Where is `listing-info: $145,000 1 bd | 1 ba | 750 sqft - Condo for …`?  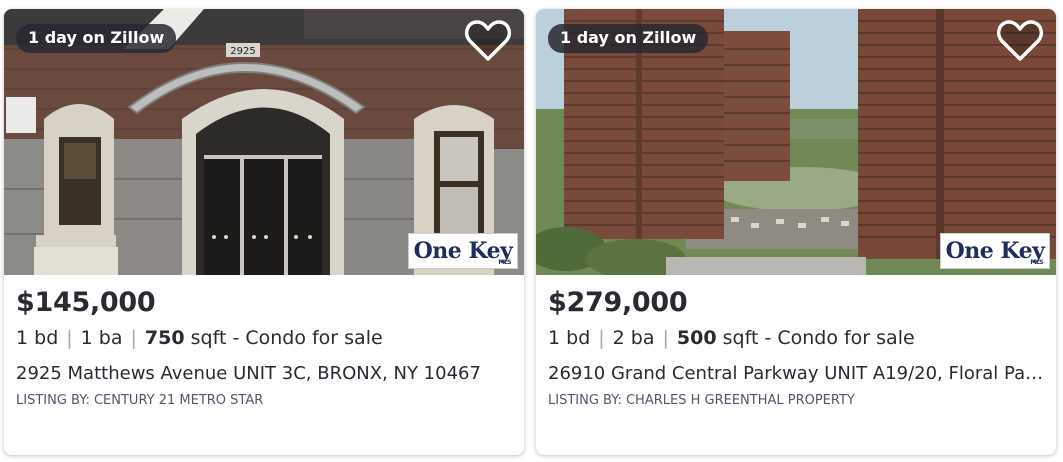 listing-info: $145,000 1 bd | 1 ba | 750 sqft - Condo for … is located at coordinates (264, 342).